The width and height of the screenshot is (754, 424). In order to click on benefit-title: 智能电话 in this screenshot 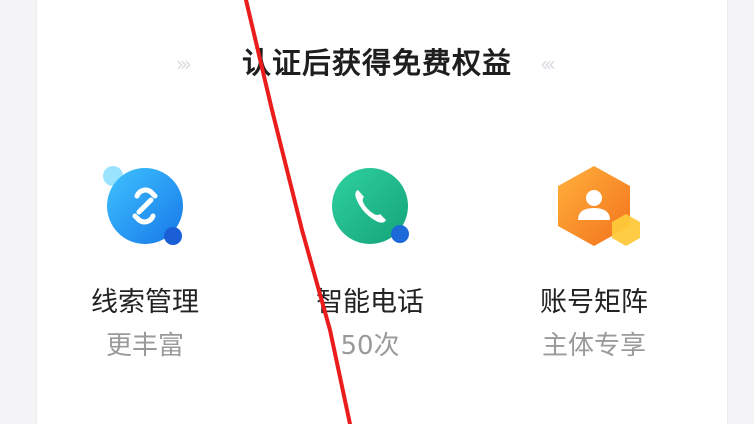, I will do `click(370, 302)`.